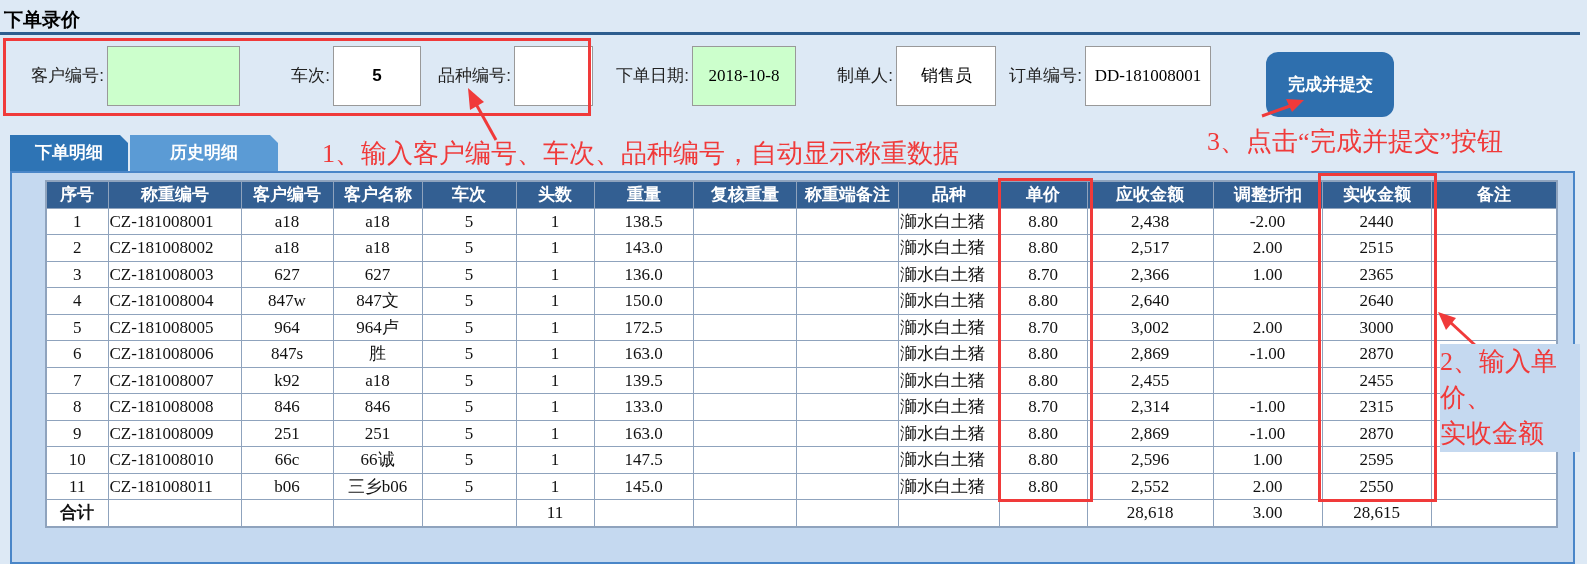 The image size is (1587, 564). I want to click on table-cell: 2, so click(77, 247).